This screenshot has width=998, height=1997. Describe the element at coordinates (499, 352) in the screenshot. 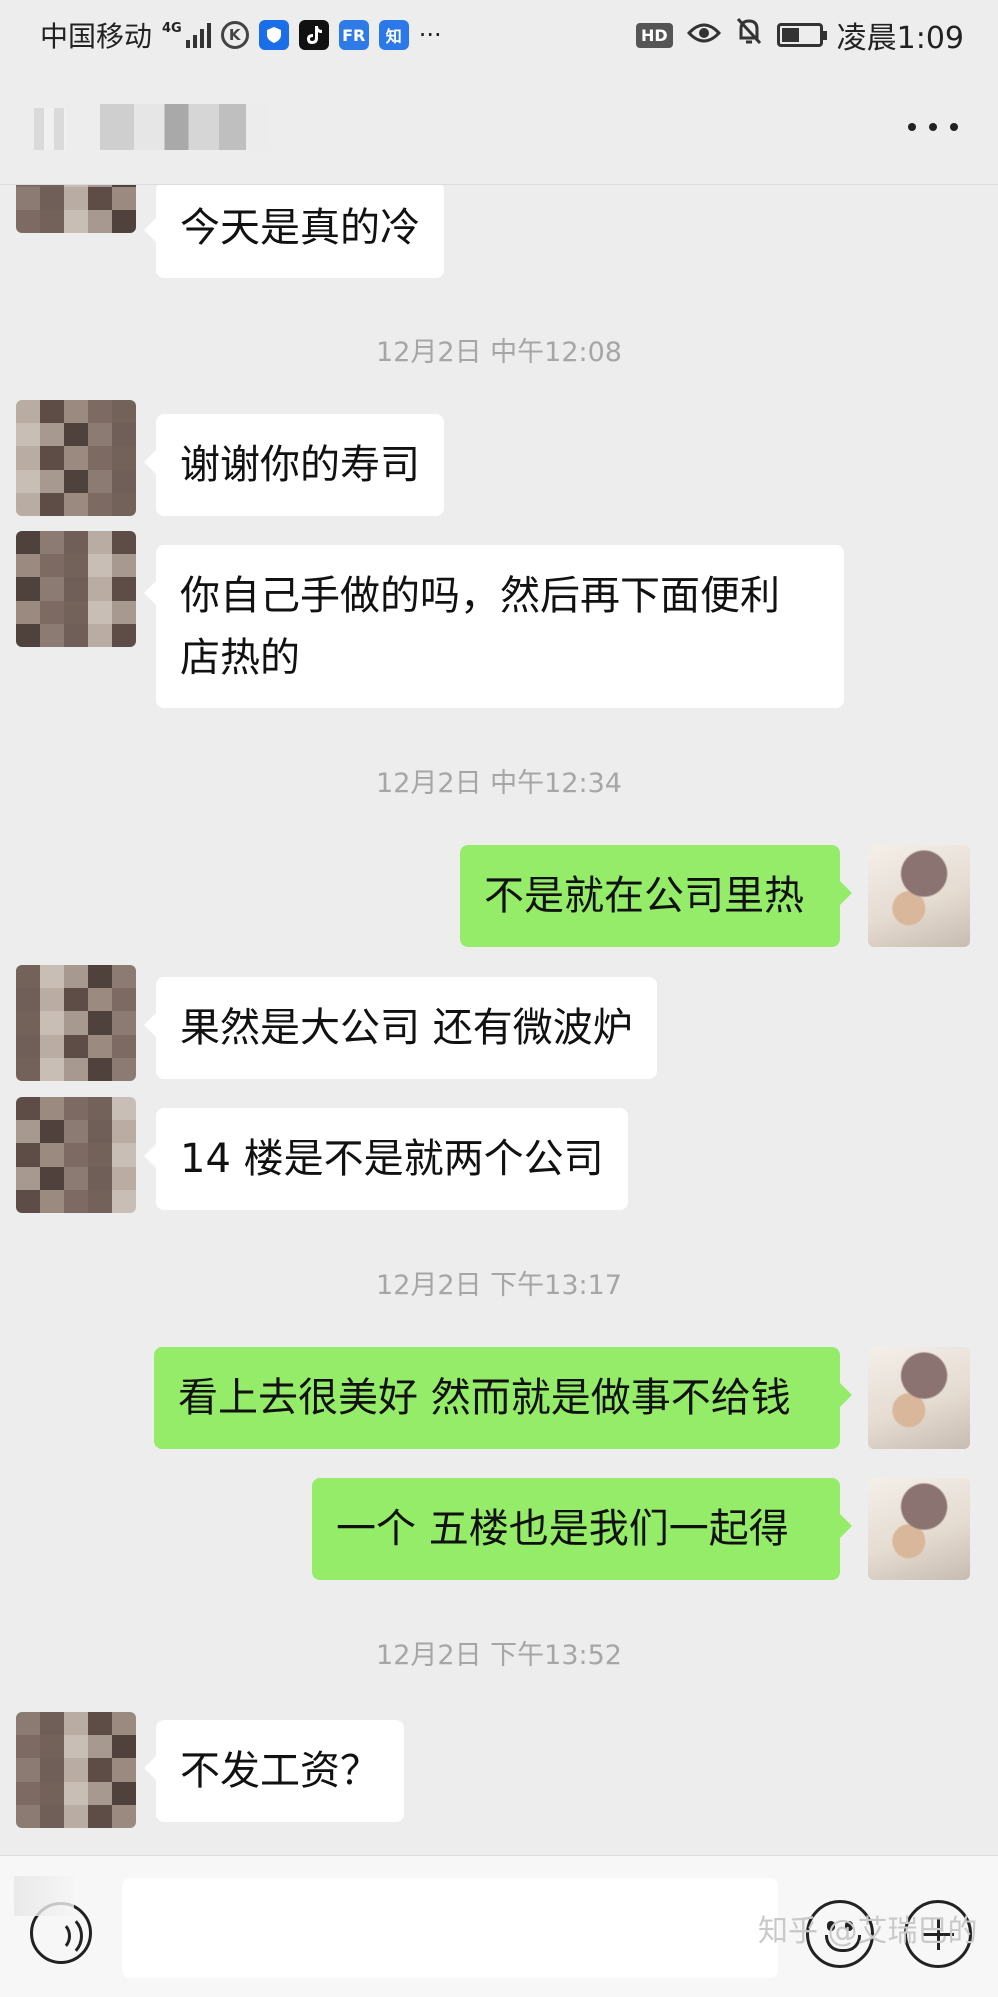

I see `message-timestamp: 12月2日 中午12:08` at that location.